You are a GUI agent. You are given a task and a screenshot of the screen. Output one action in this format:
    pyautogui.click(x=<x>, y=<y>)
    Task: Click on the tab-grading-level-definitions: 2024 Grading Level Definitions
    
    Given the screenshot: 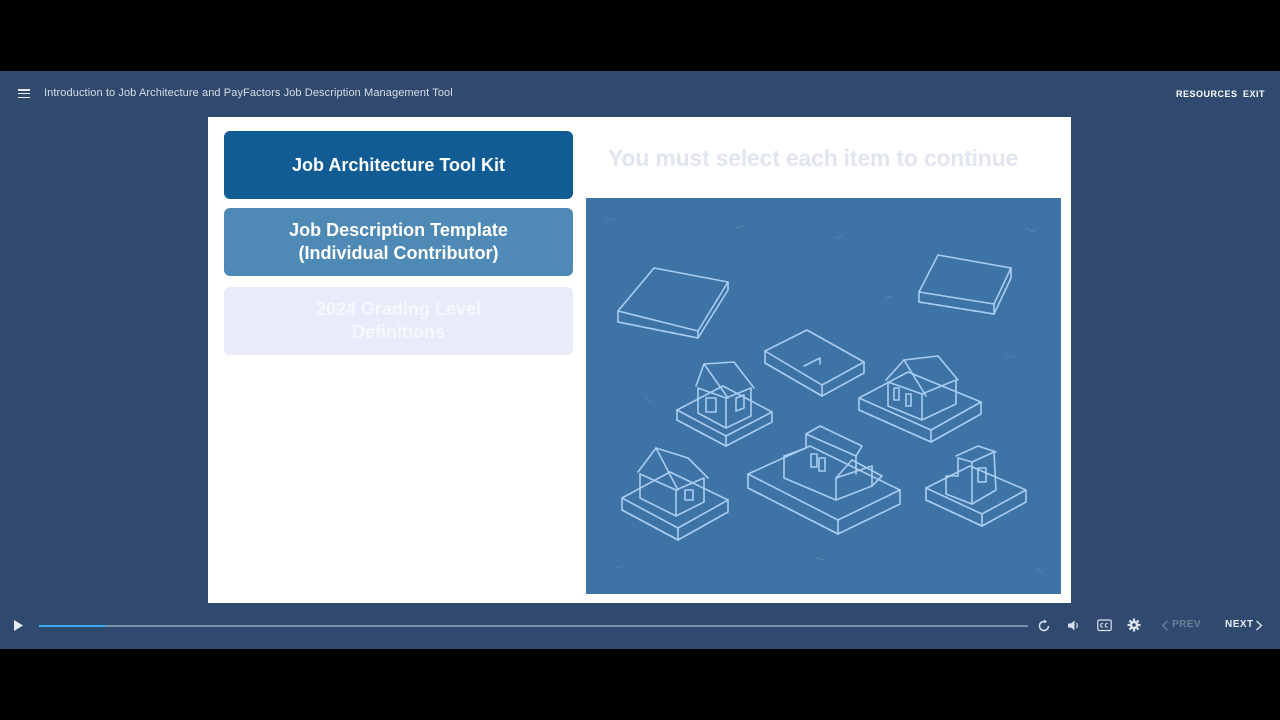 What is the action you would take?
    pyautogui.click(x=398, y=321)
    